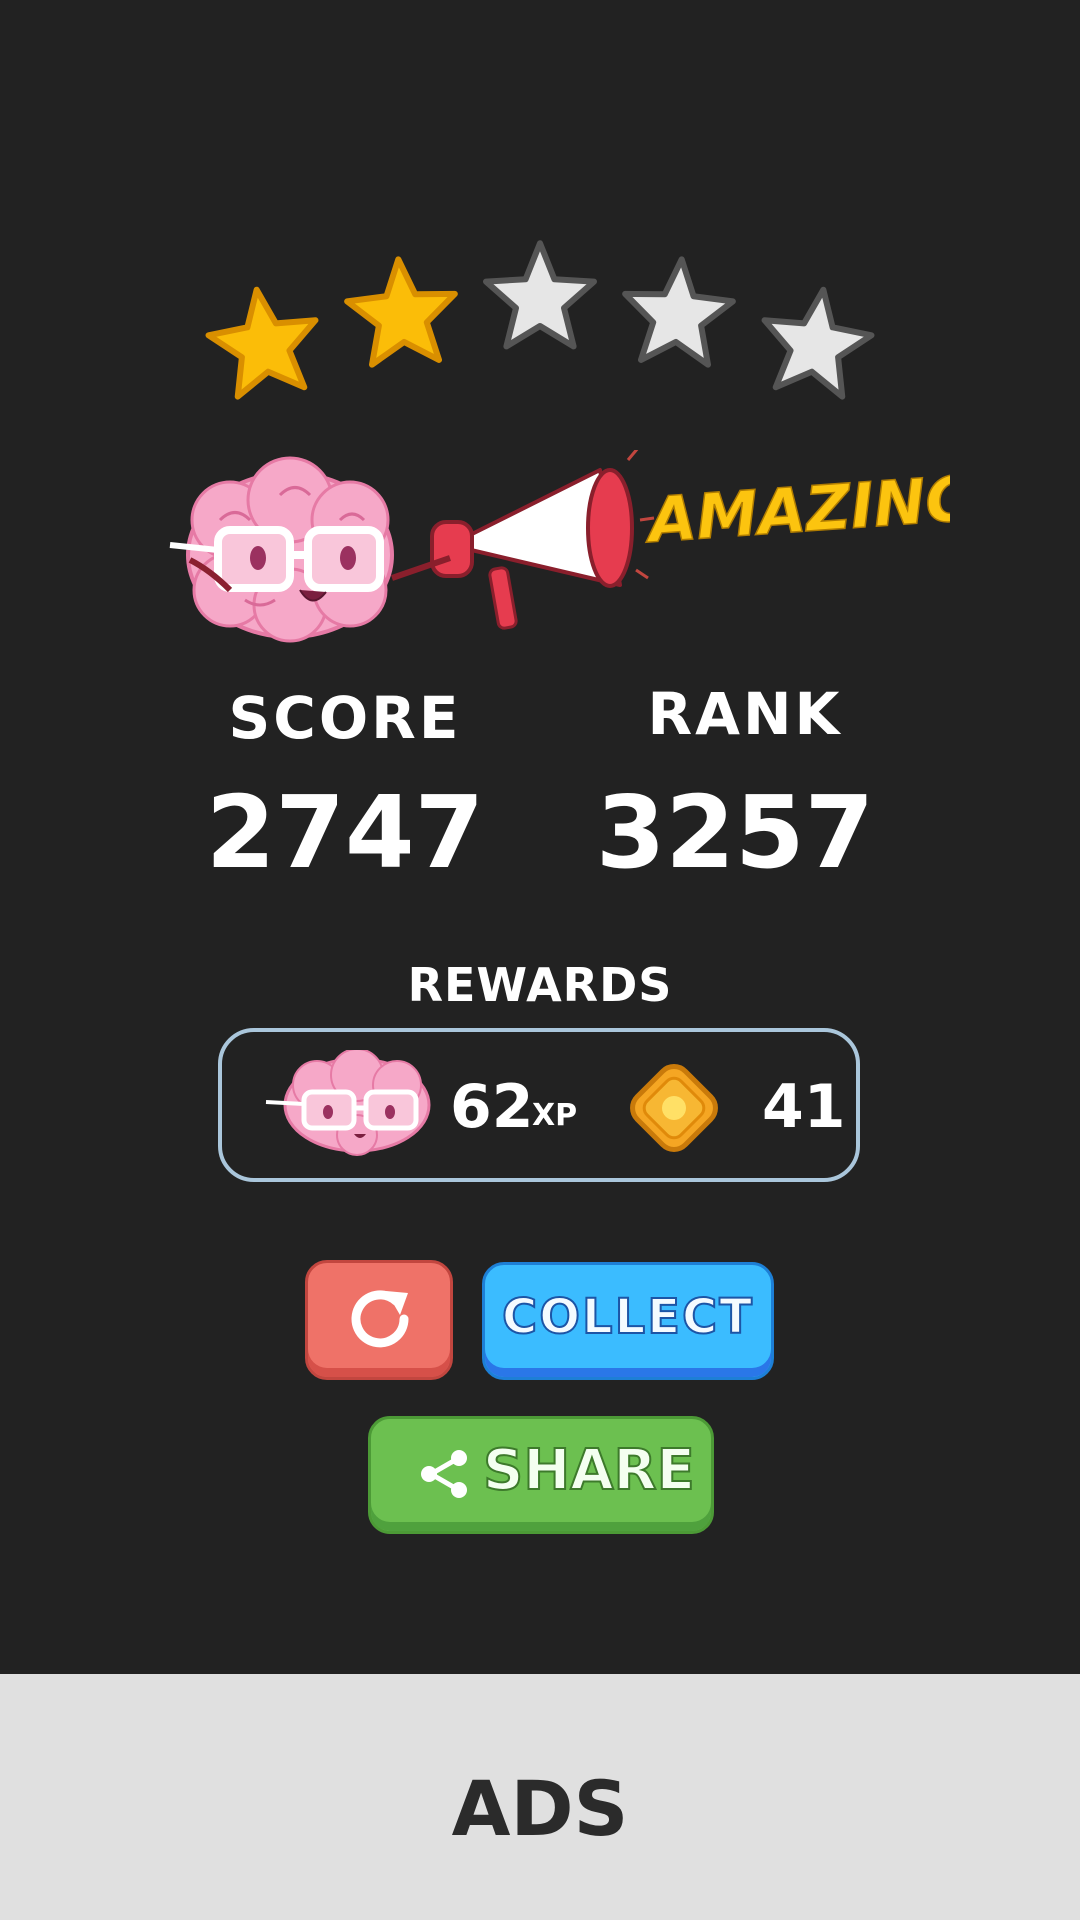  I want to click on star-4-empty-icon, so click(679, 312).